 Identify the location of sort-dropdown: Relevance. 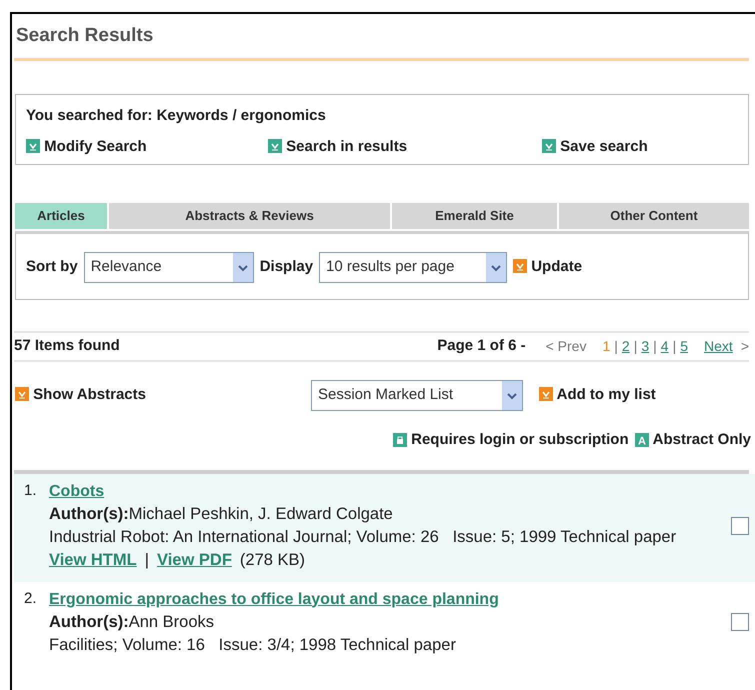
(169, 267).